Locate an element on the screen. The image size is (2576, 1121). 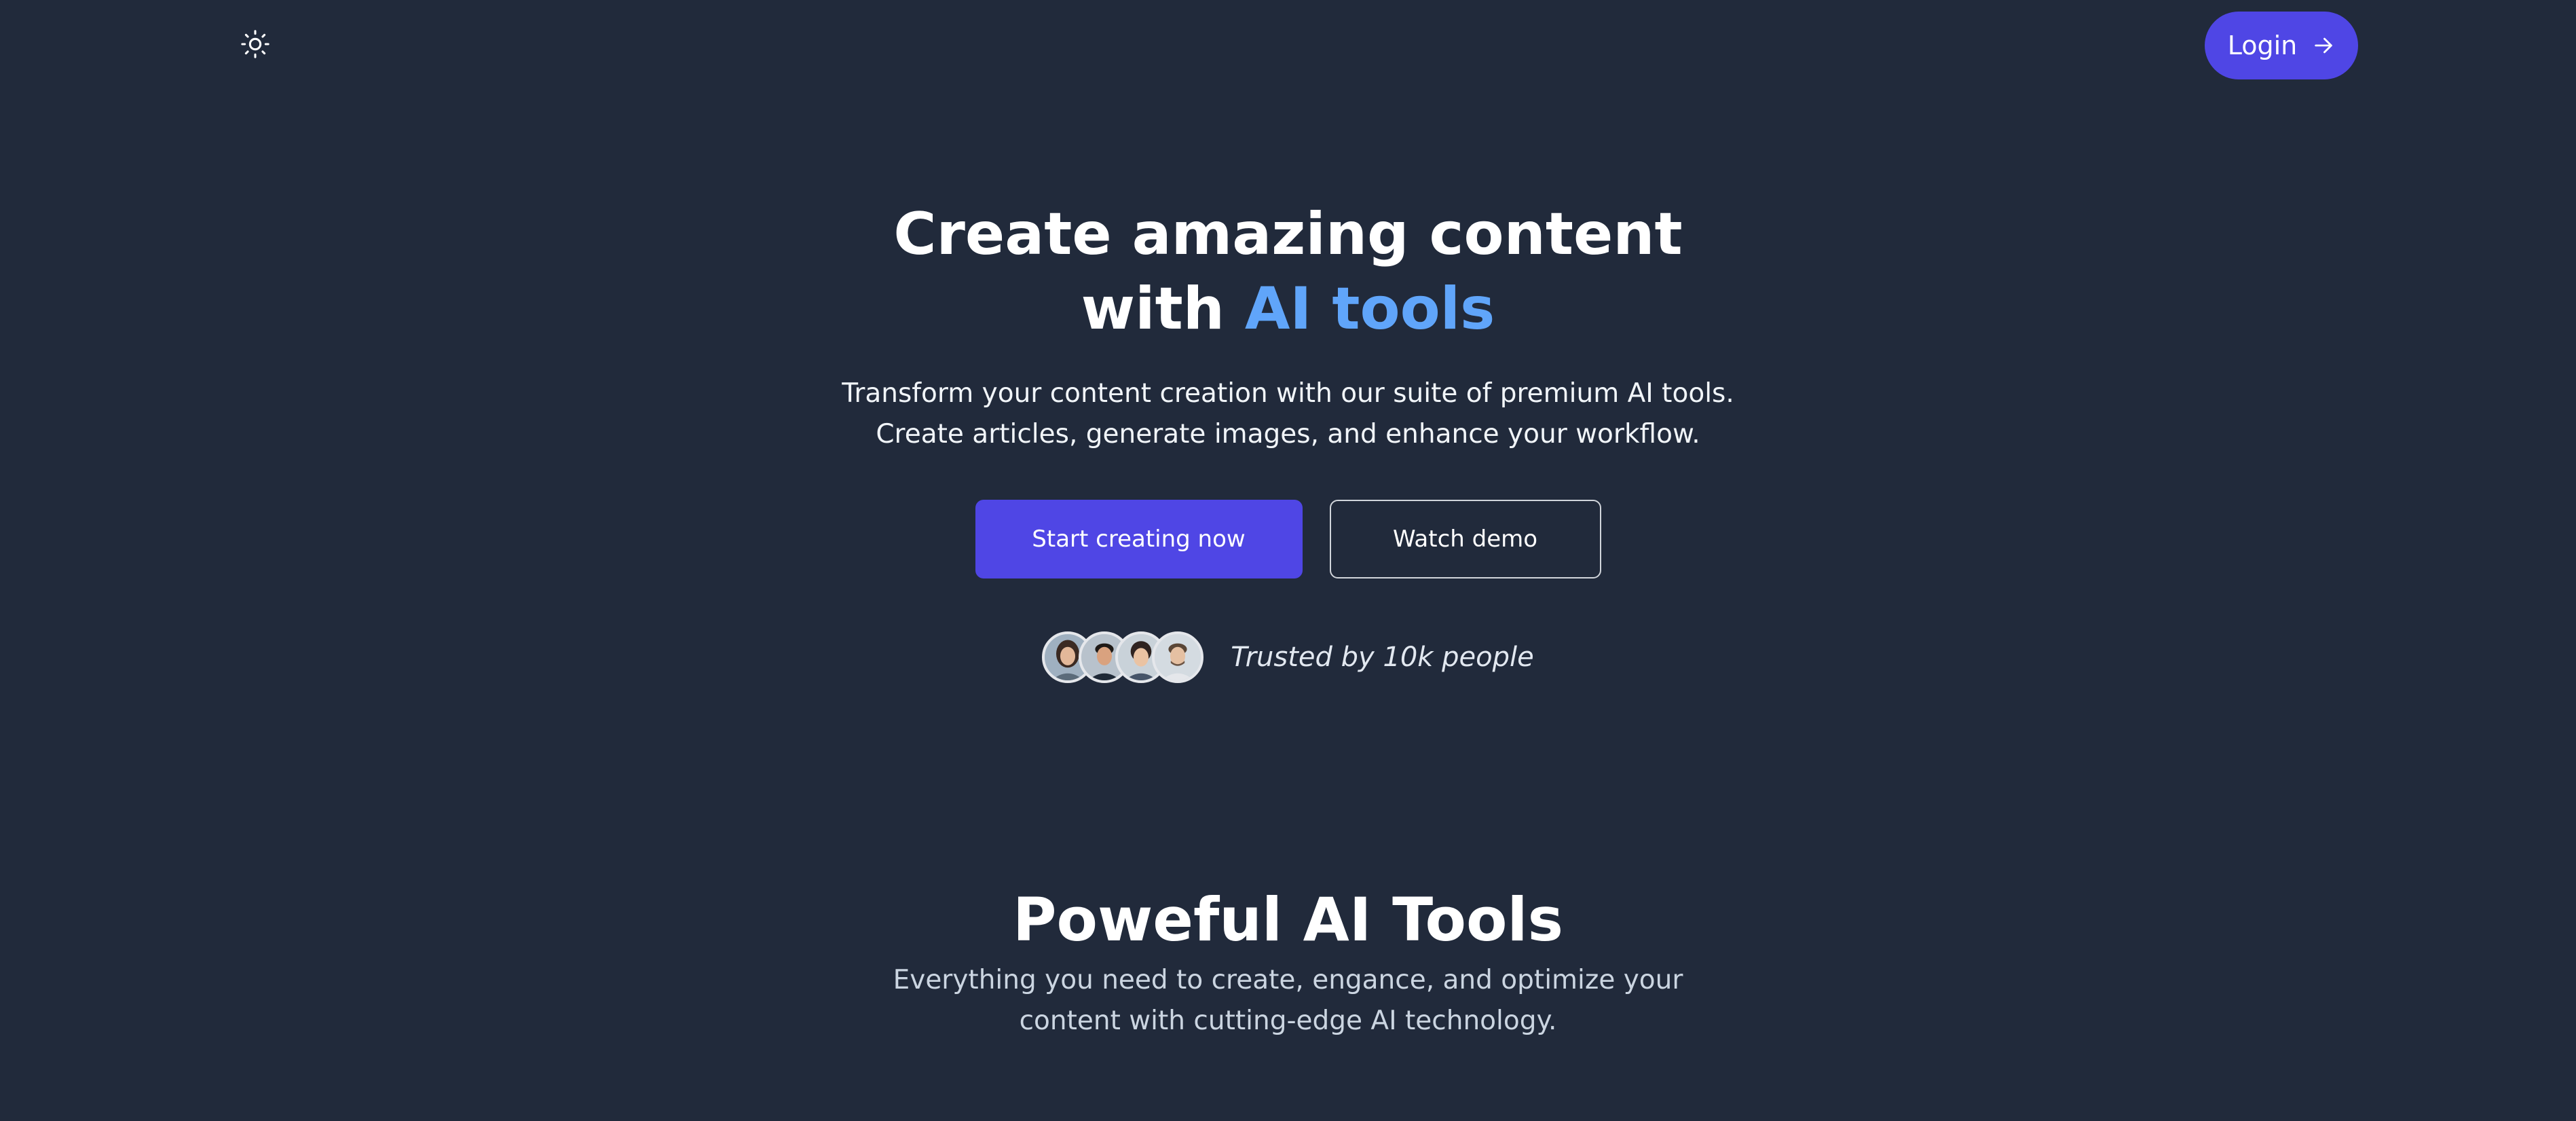
login-button: Login is located at coordinates (2282, 45).